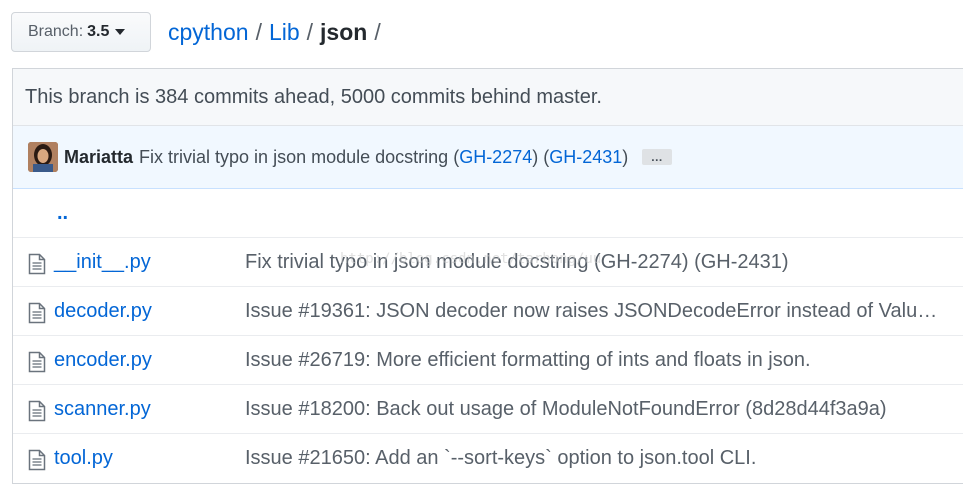 This screenshot has width=963, height=496. I want to click on parent-directory-link: .., so click(62, 213).